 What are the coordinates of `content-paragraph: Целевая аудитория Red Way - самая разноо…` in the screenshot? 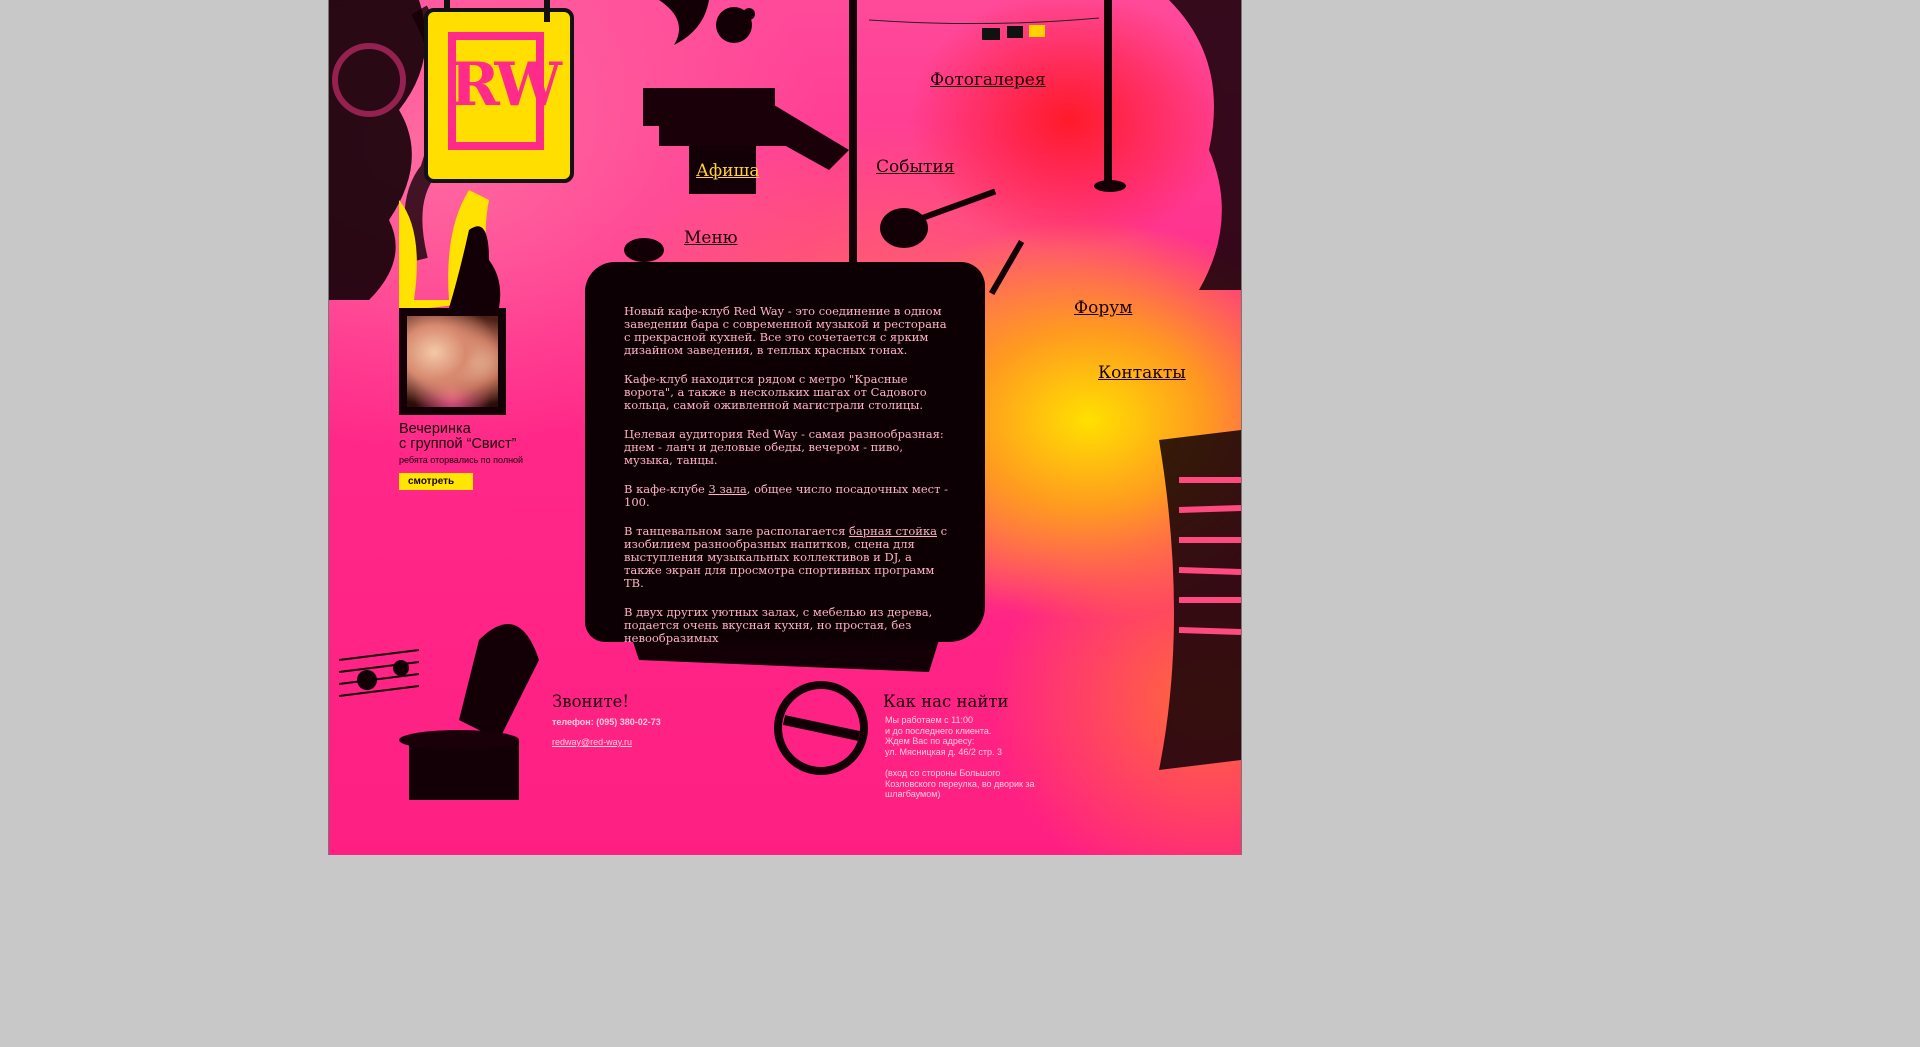 It's located at (784, 447).